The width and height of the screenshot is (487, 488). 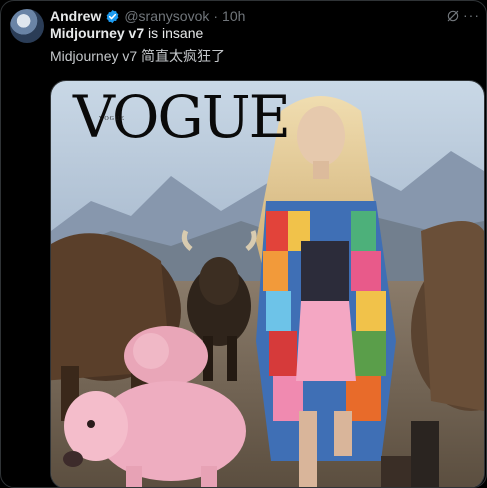 I want to click on tweet-text: Midjourney v7 is insane, so click(x=126, y=33).